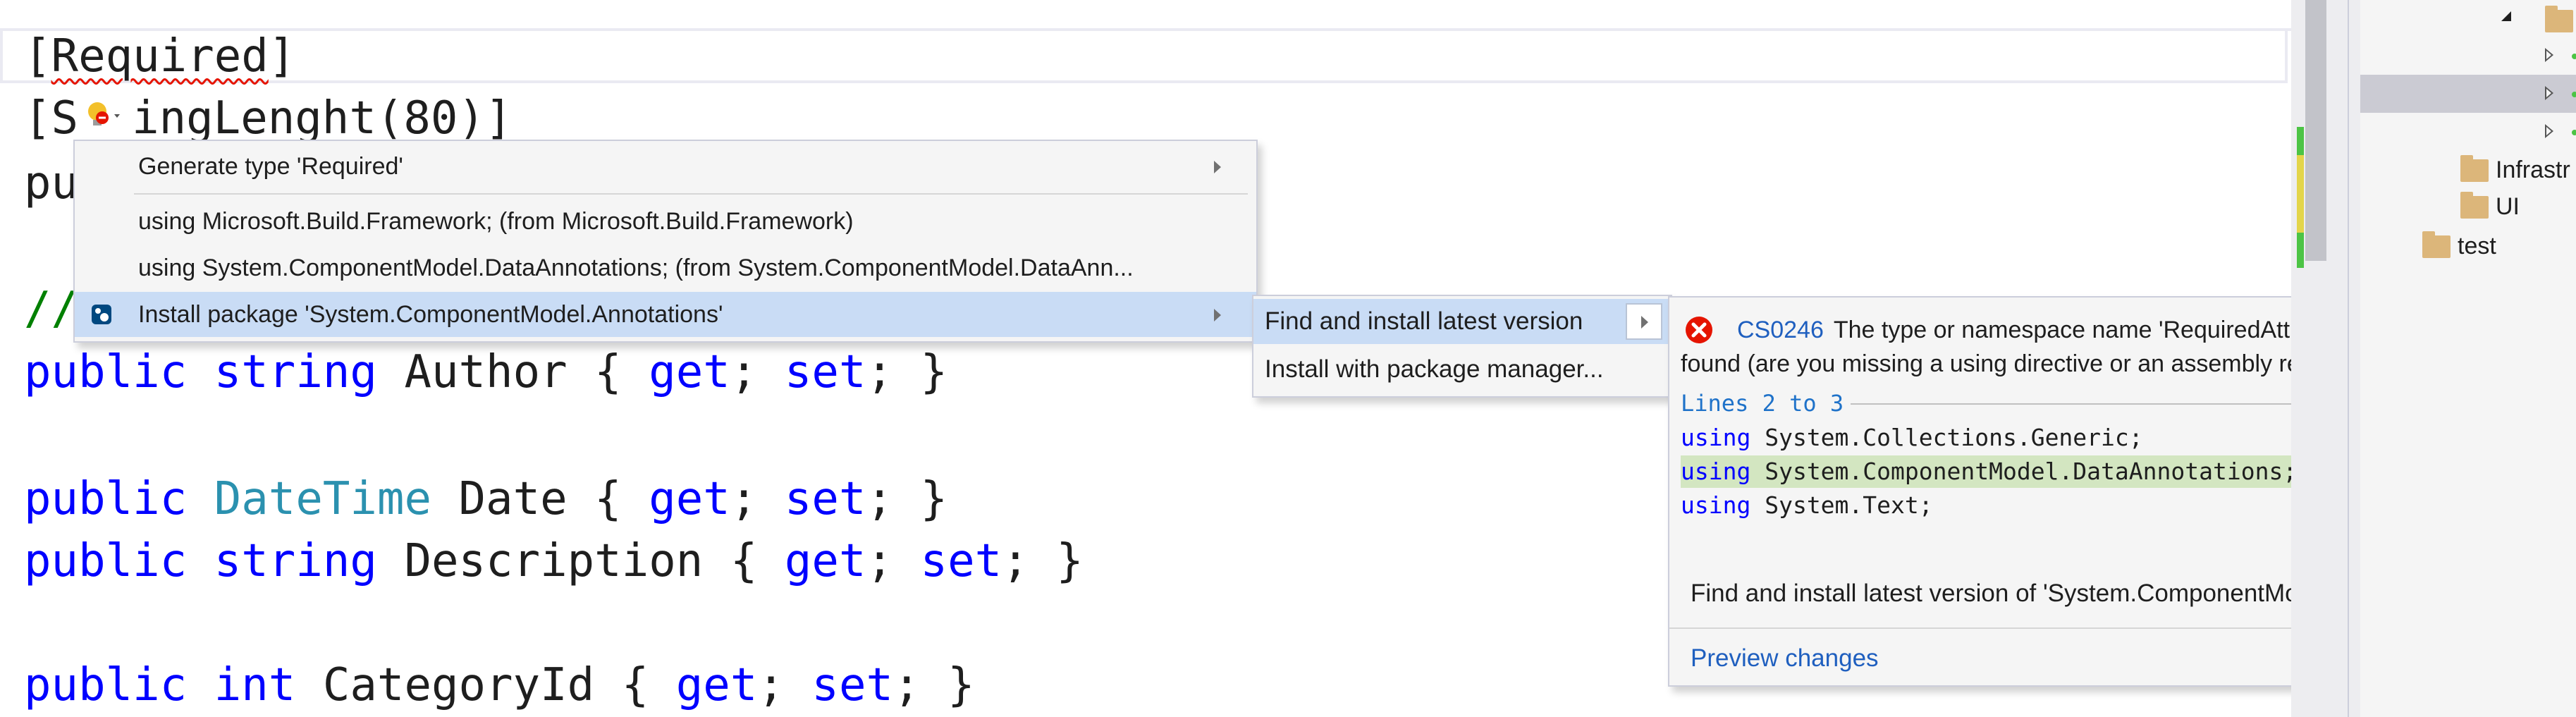  What do you see at coordinates (2468, 246) in the screenshot?
I see `tree-folder-test: test` at bounding box center [2468, 246].